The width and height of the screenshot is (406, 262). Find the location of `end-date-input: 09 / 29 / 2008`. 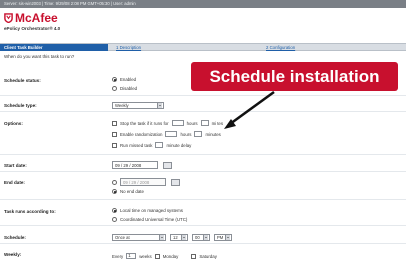

end-date-input: 09 / 29 / 2008 is located at coordinates (143, 182).